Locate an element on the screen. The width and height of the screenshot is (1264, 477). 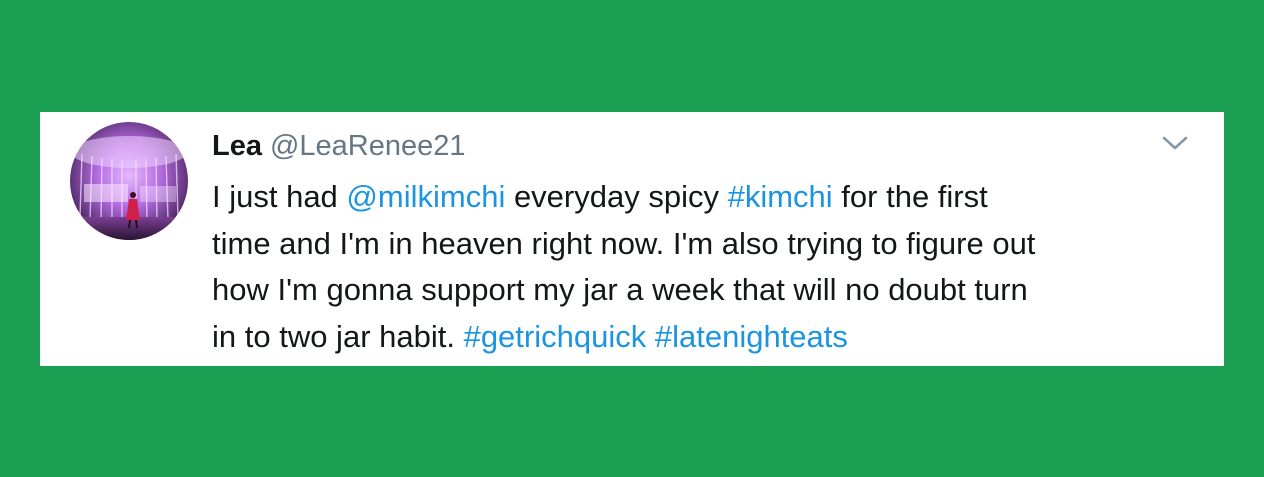
tweet-text-segment is located at coordinates (650, 336).